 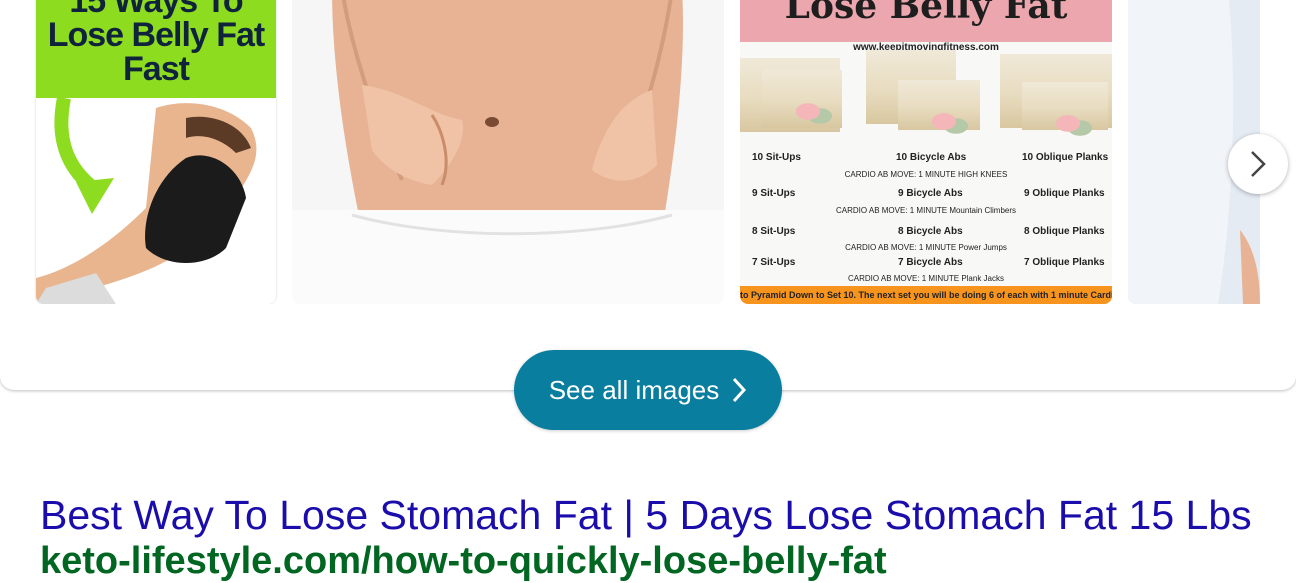 What do you see at coordinates (926, 21) in the screenshot?
I see `chart-headline: Lose Belly Fat` at bounding box center [926, 21].